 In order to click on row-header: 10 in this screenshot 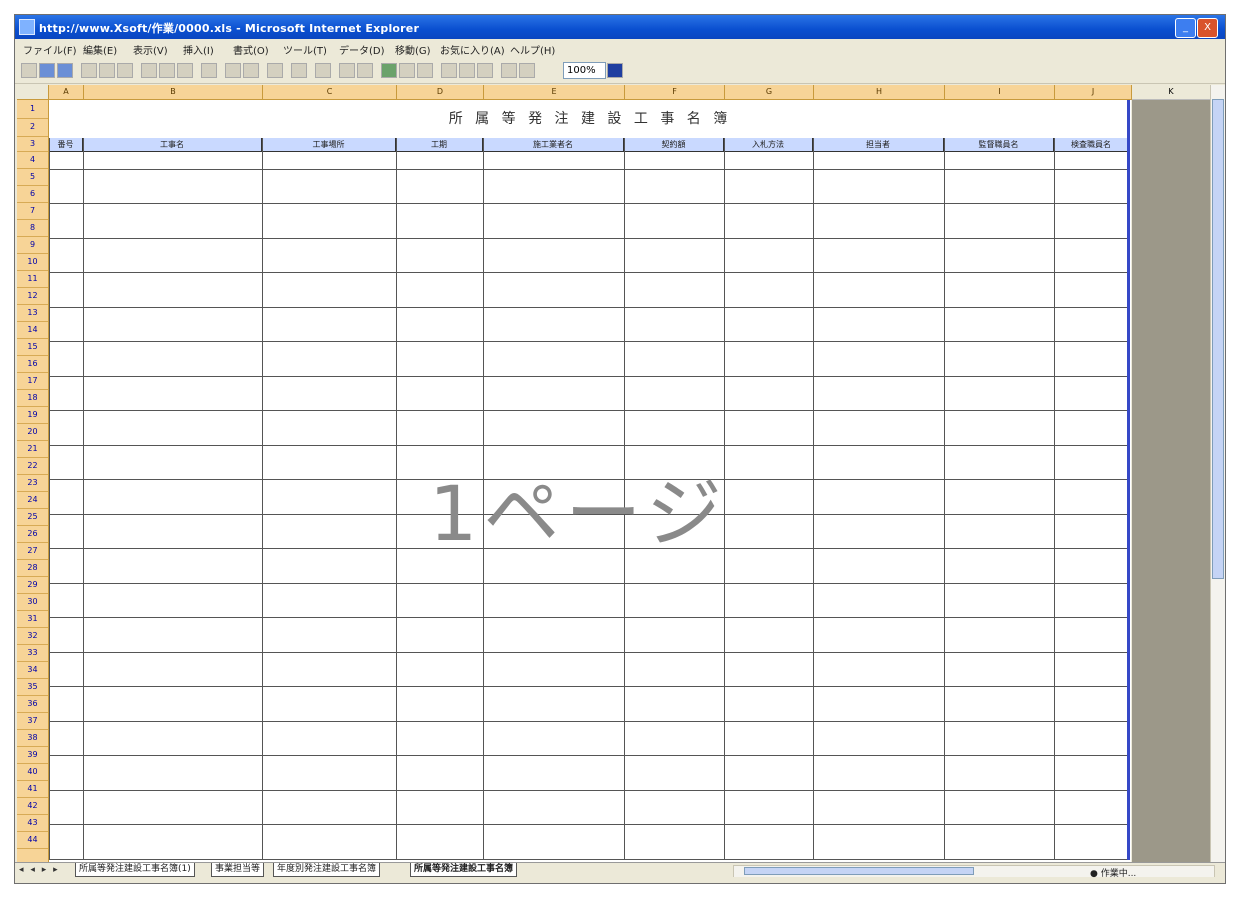, I will do `click(32, 262)`.